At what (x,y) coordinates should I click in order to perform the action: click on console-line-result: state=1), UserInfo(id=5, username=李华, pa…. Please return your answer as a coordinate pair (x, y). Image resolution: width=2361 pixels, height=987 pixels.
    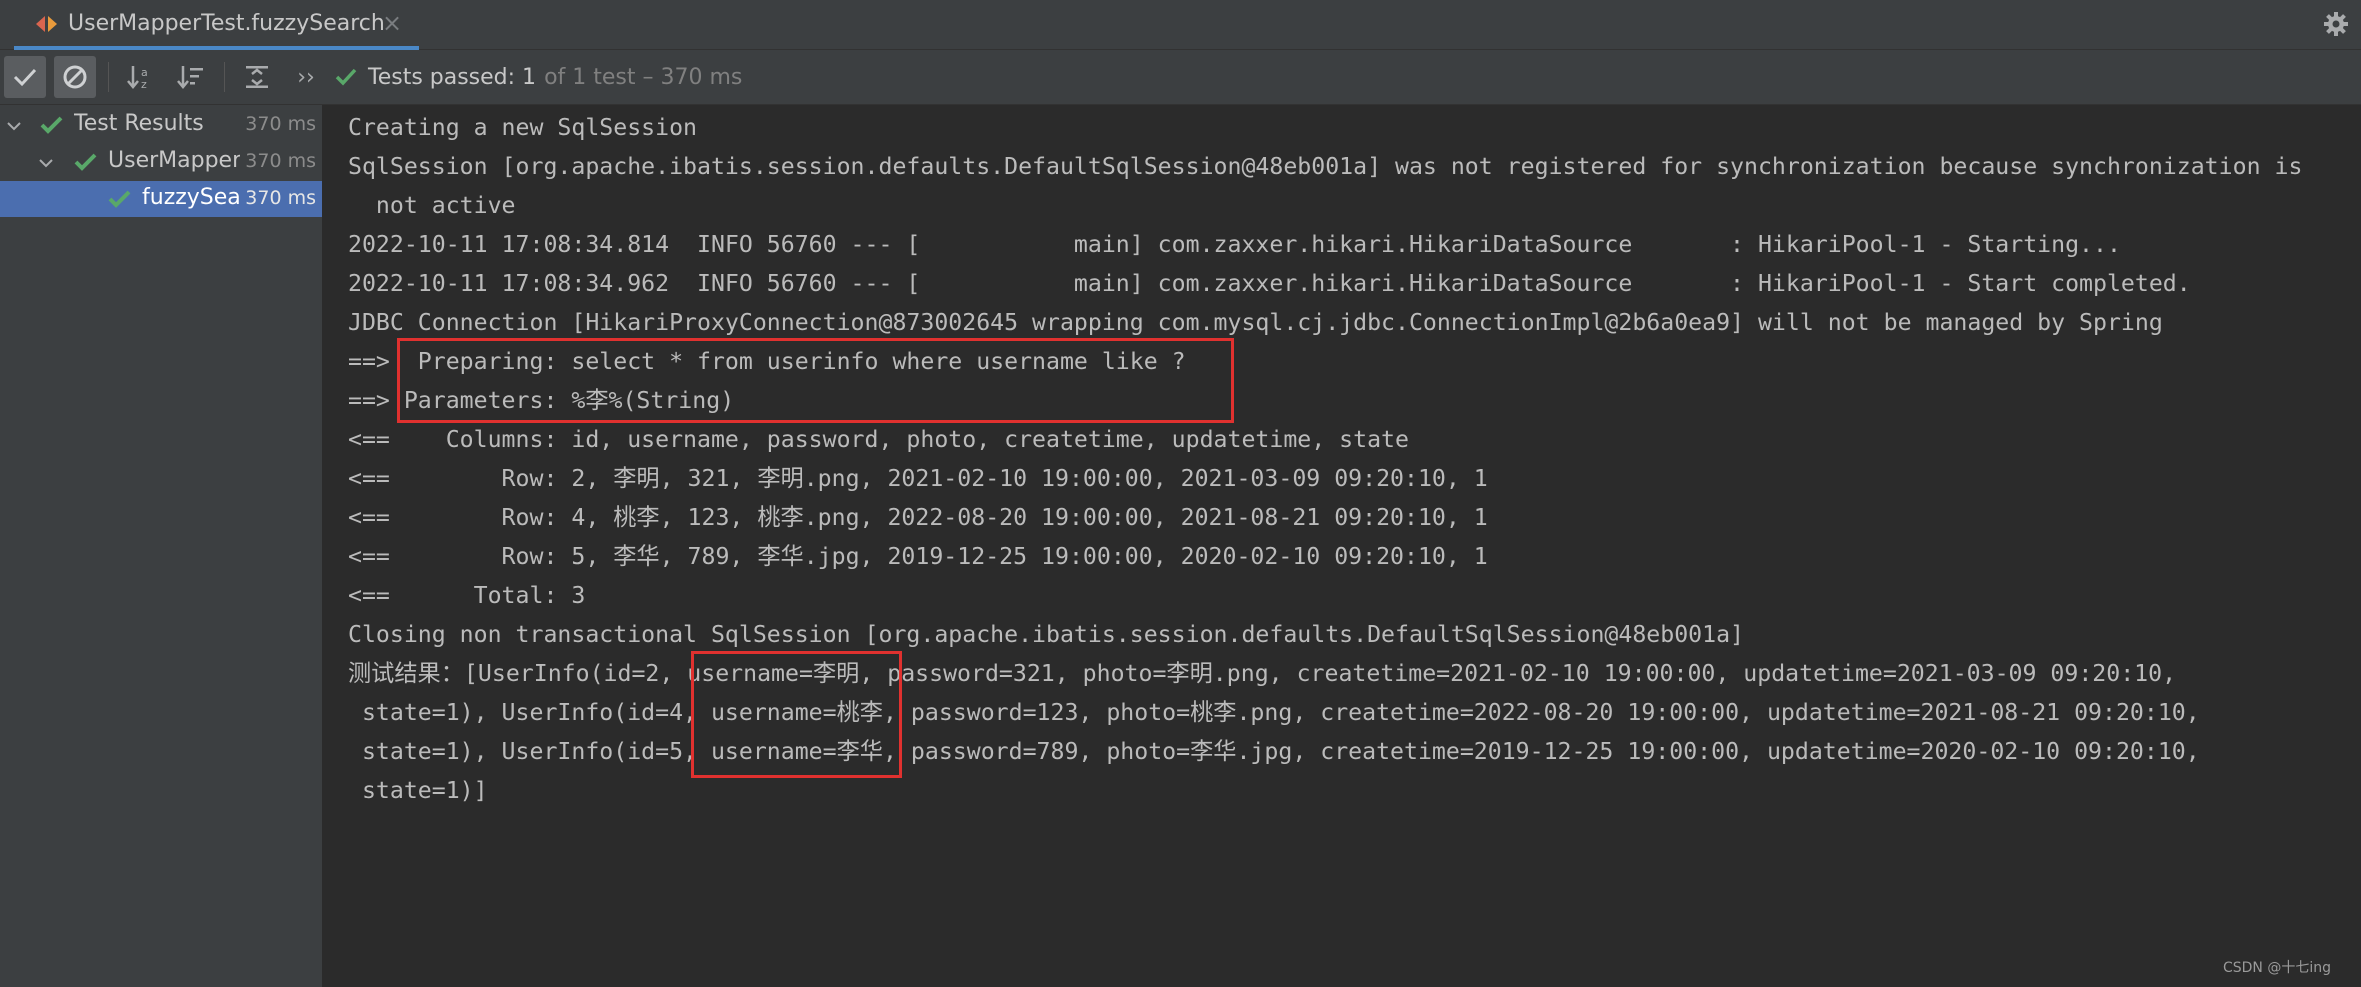
    Looking at the image, I should click on (1274, 751).